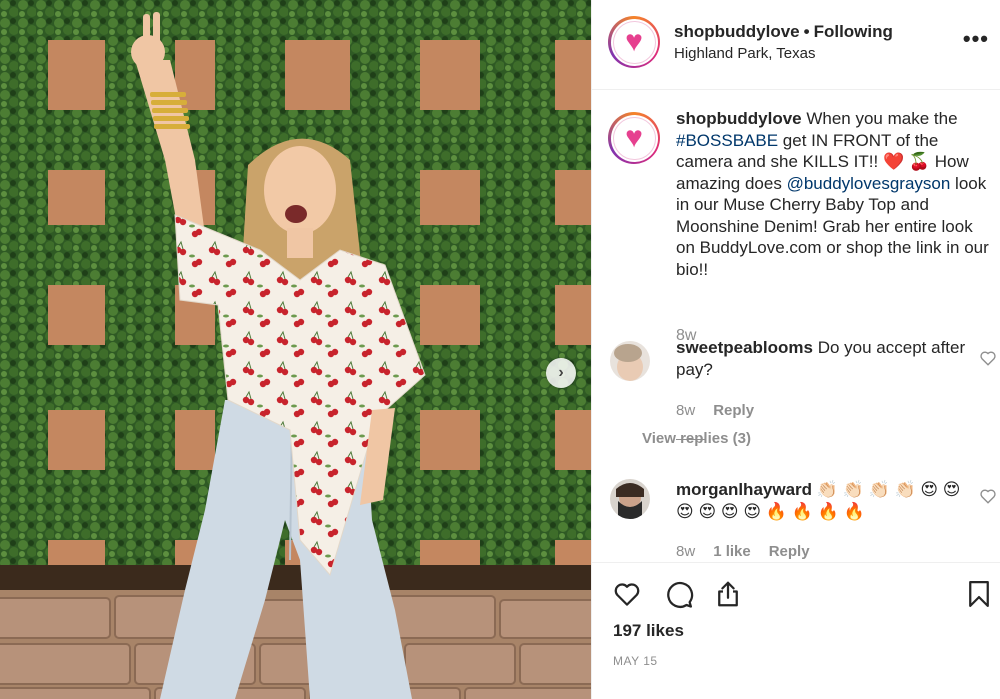 The image size is (1000, 699). Describe the element at coordinates (869, 183) in the screenshot. I see `mention-link: @buddylovesgrayson` at that location.